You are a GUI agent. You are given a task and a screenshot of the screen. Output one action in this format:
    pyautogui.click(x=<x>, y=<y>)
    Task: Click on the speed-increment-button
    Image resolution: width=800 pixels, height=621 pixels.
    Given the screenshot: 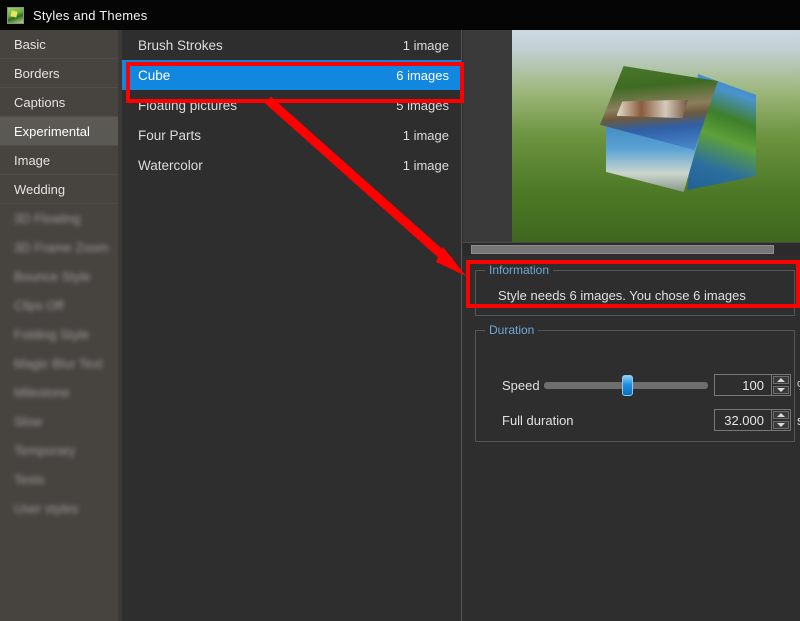 What is the action you would take?
    pyautogui.click(x=781, y=380)
    